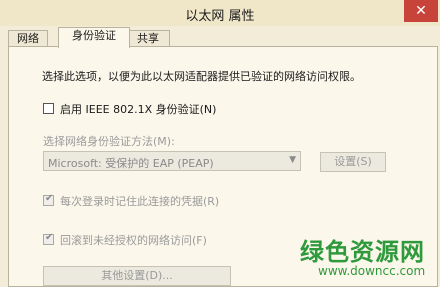 This screenshot has width=440, height=287. Describe the element at coordinates (138, 109) in the screenshot. I see `enable-8021x-label: 启用 IEEE 802.1X 身份验证(N)` at that location.